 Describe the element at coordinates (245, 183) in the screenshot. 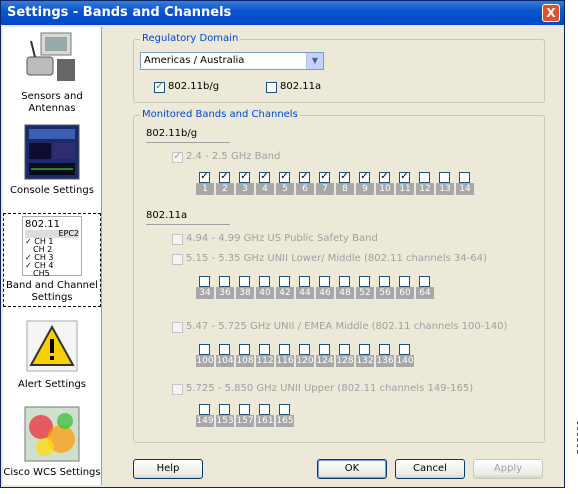

I see `channel-checkbox: ✓ 3` at that location.